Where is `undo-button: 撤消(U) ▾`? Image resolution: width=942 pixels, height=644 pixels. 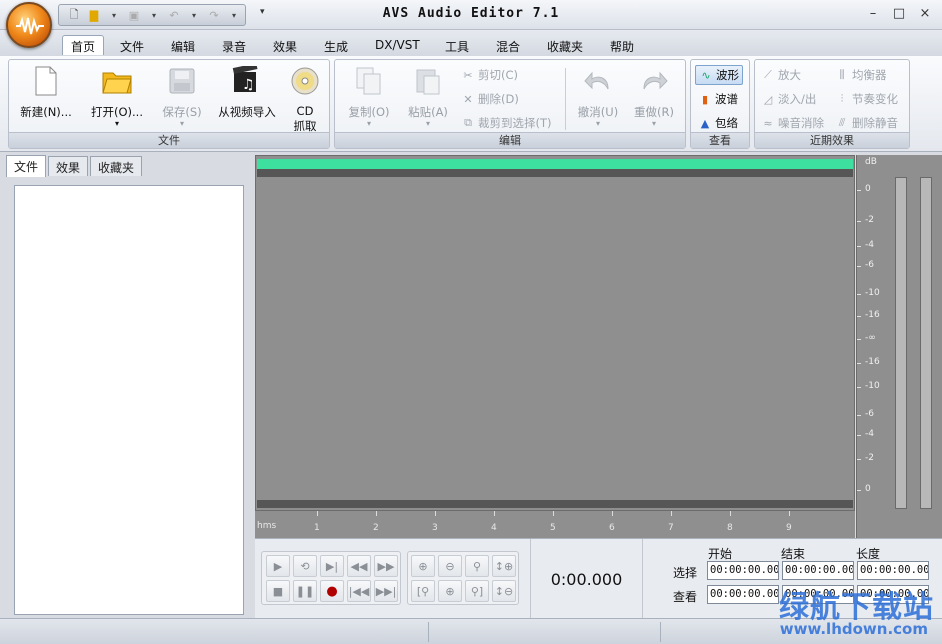
undo-button: 撤消(U) ▾ is located at coordinates (598, 96).